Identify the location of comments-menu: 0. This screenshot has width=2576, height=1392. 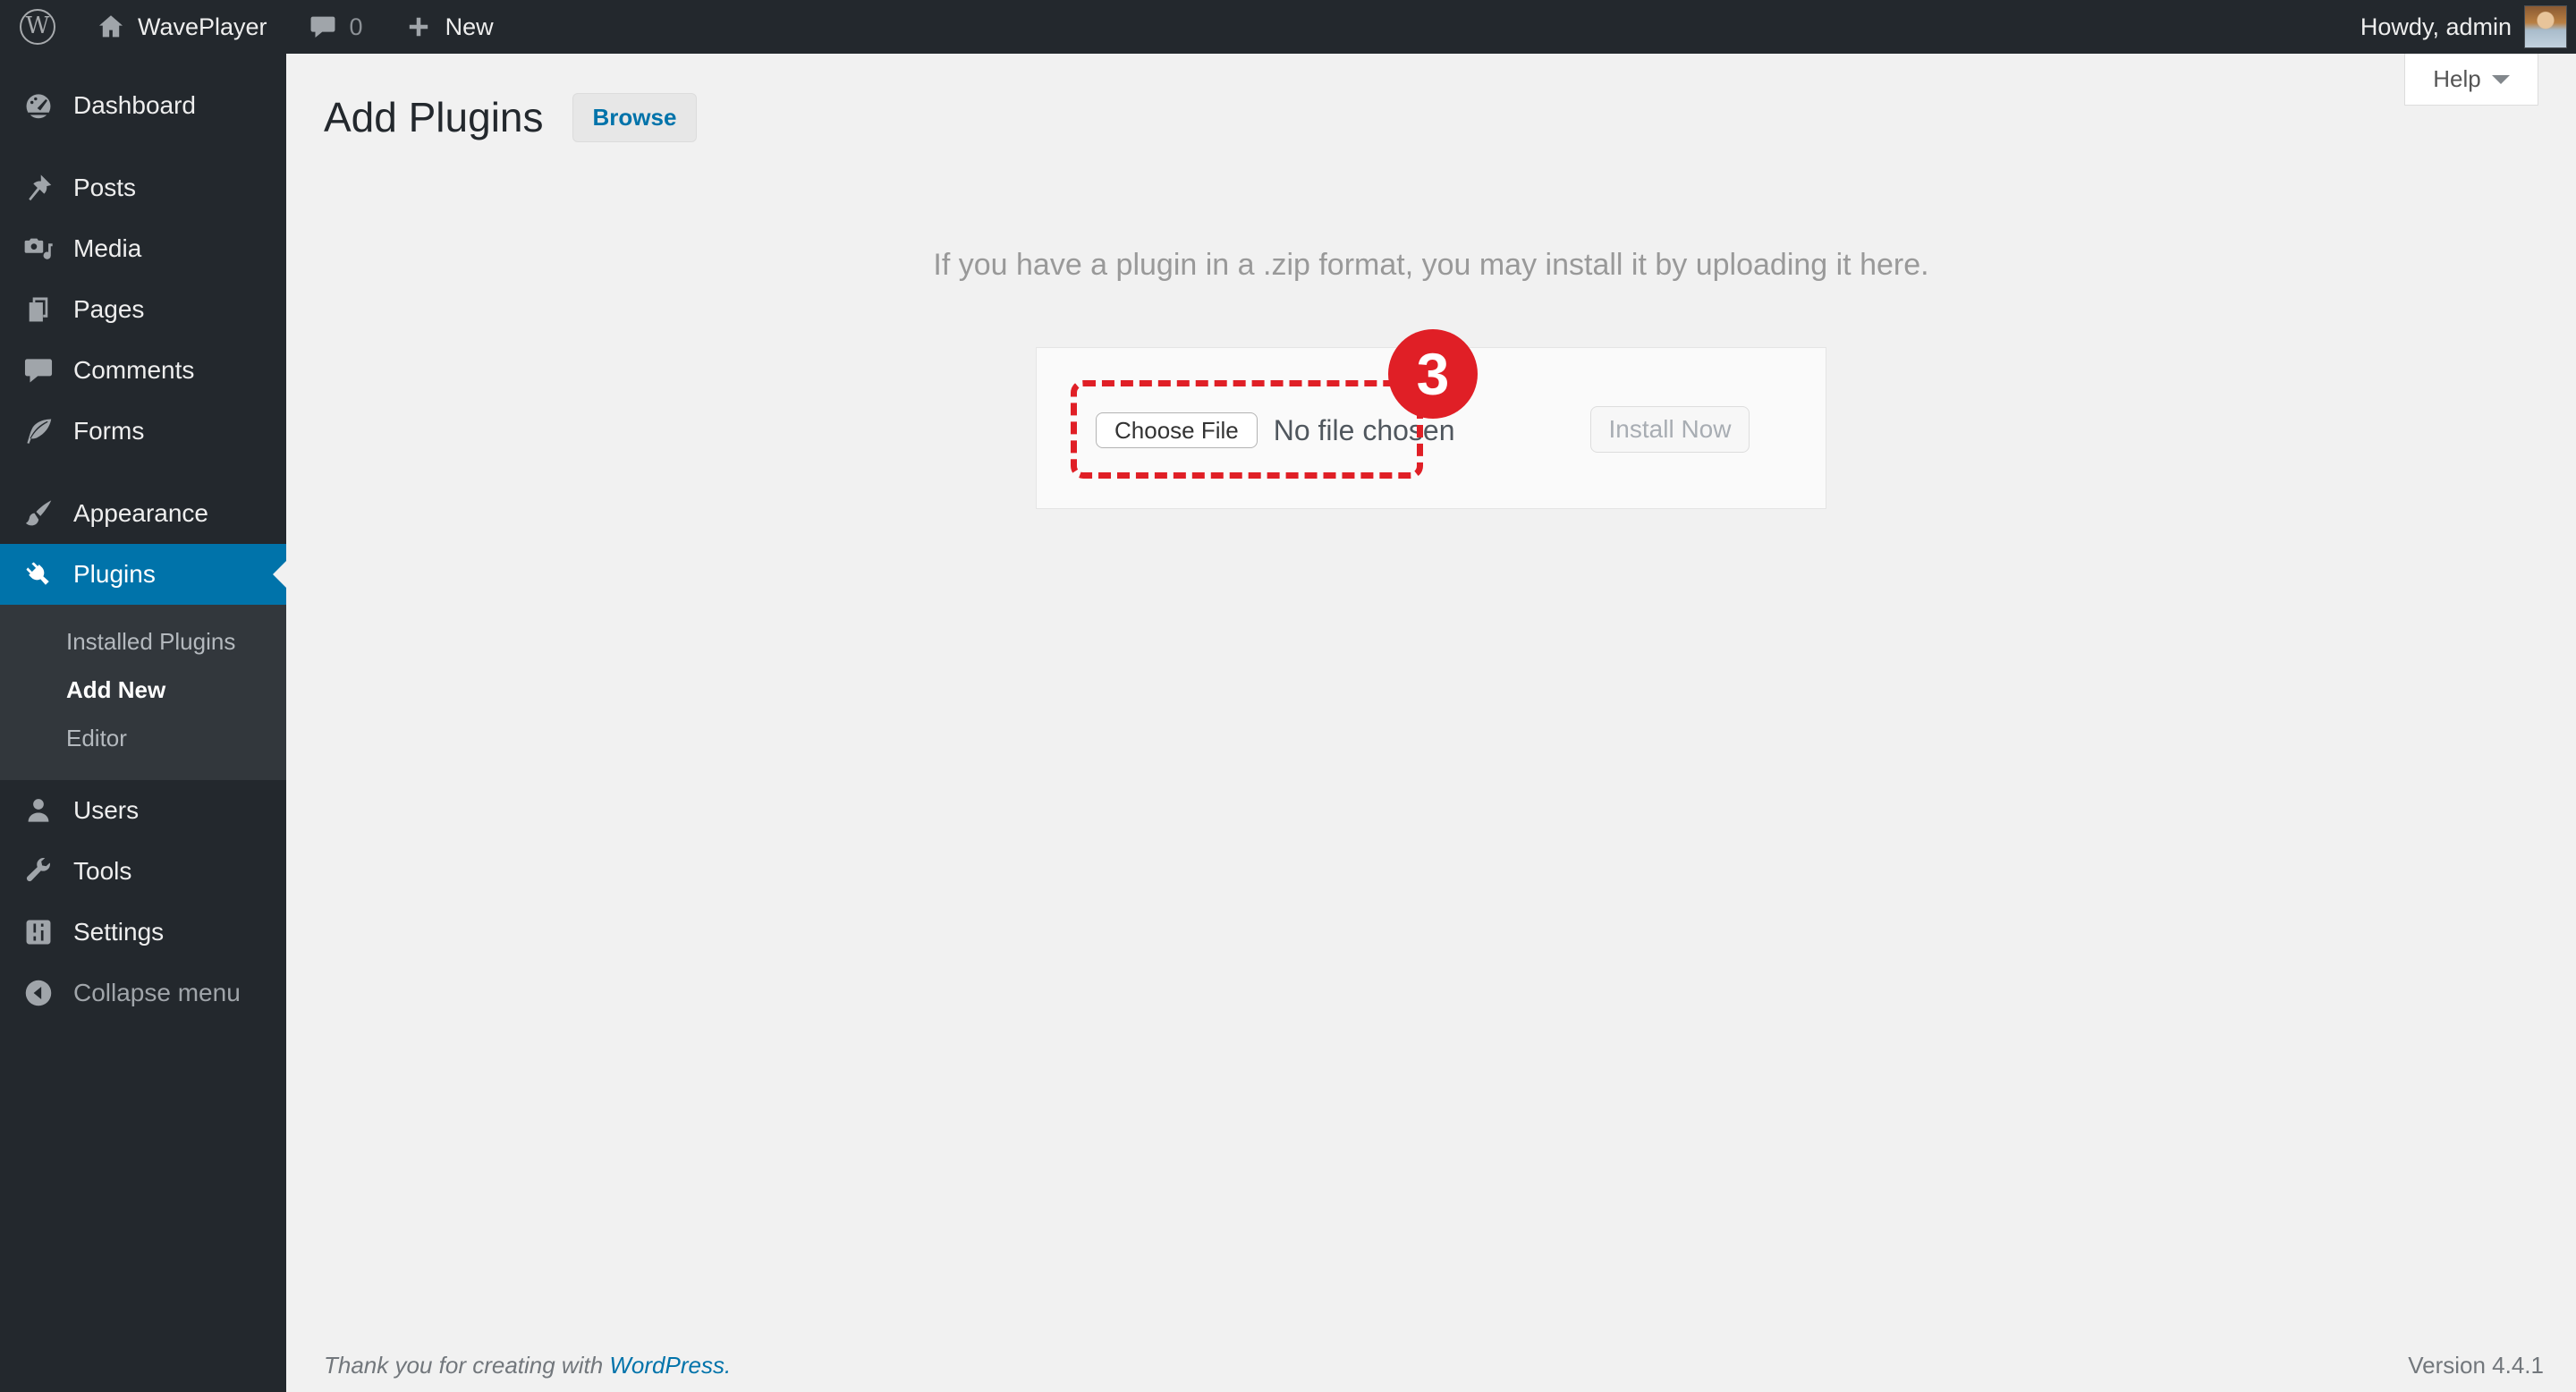
(335, 27).